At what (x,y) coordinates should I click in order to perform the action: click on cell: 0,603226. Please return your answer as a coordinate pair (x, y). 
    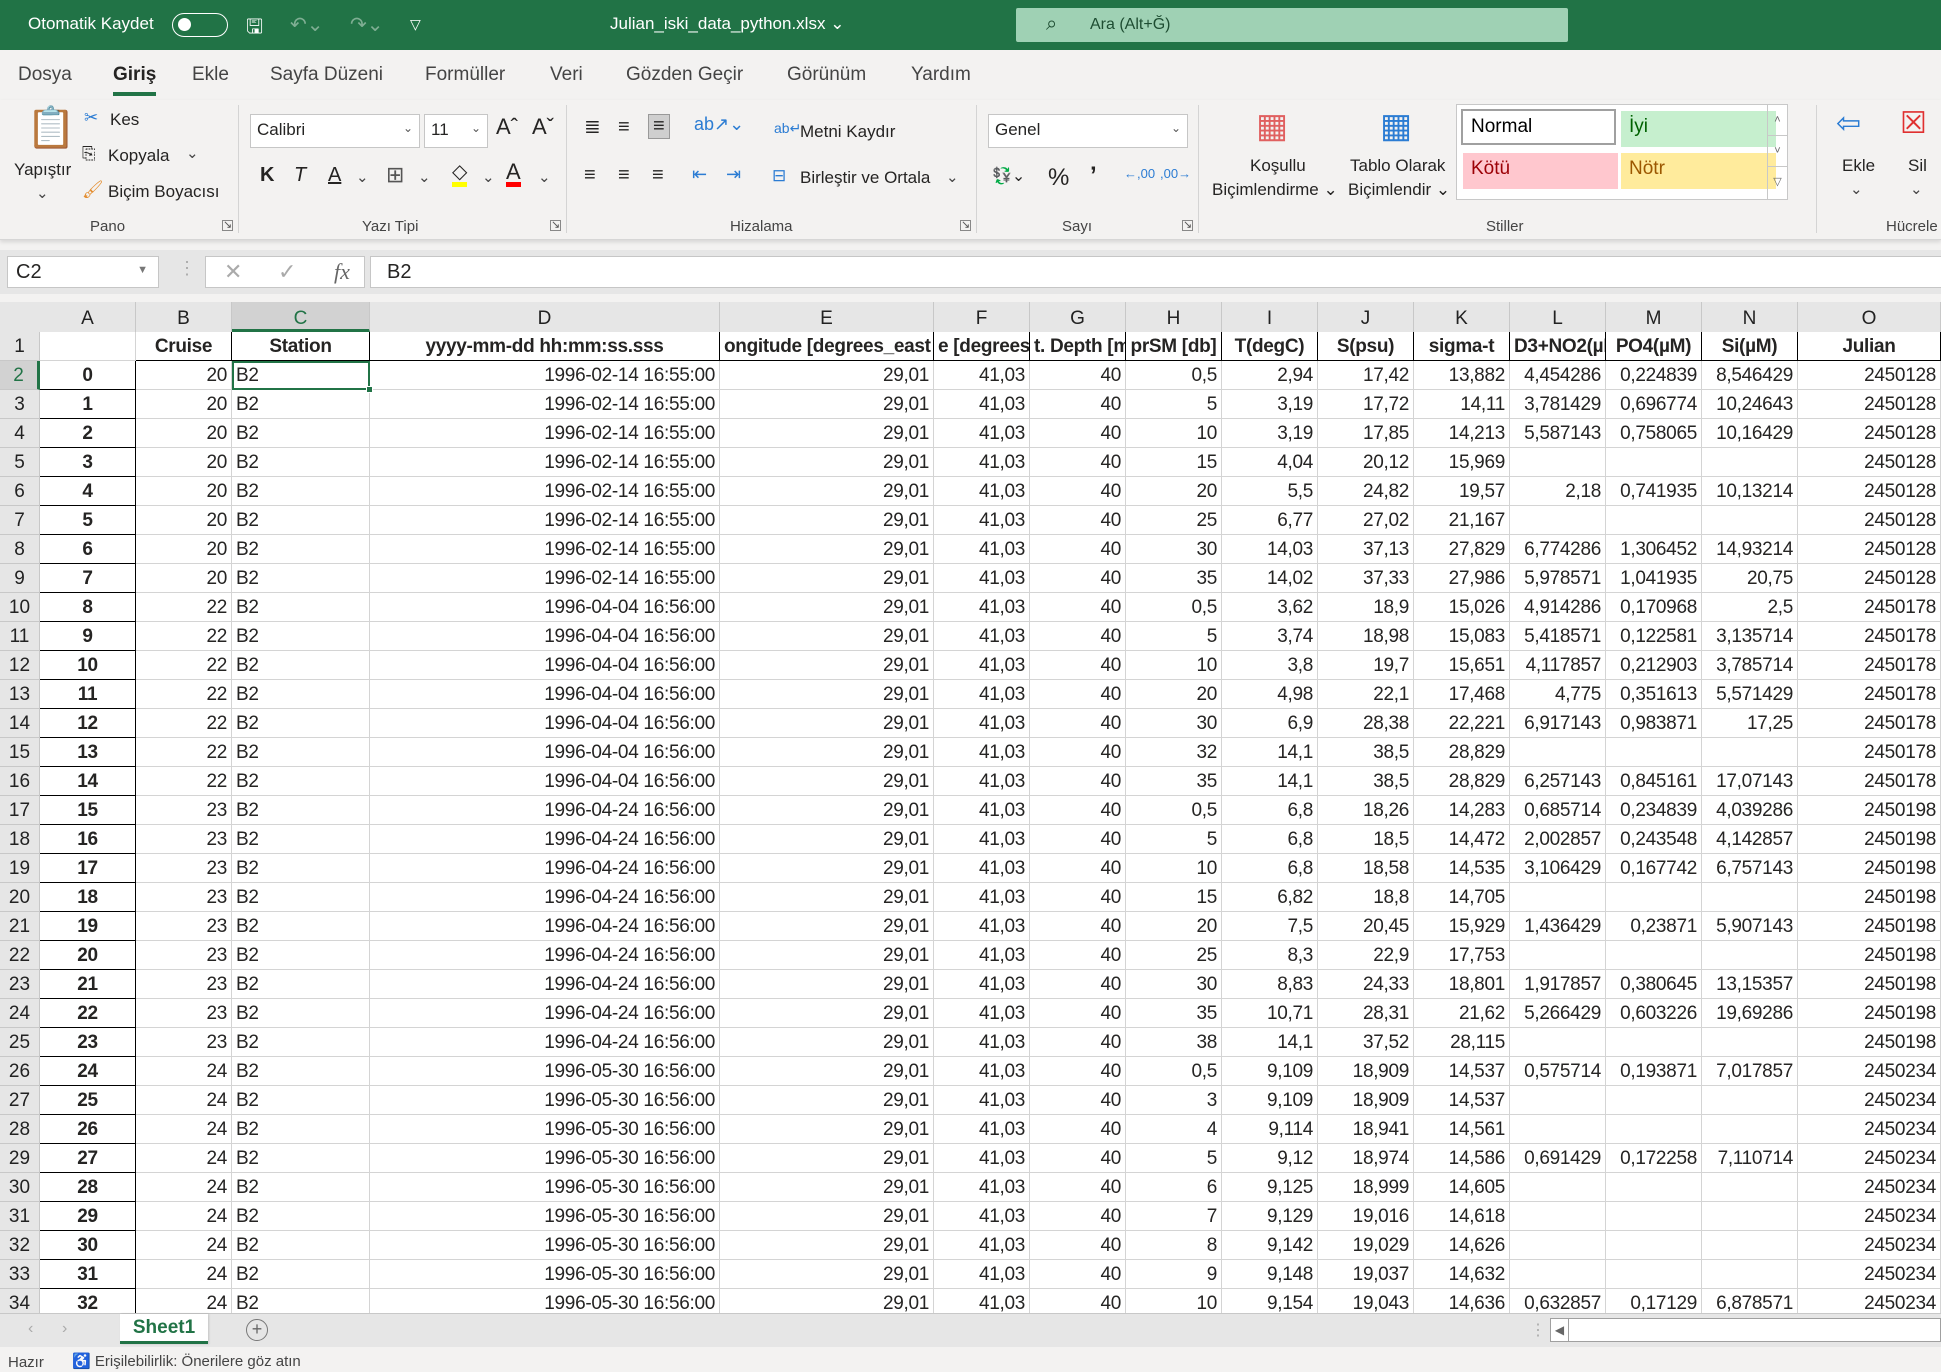
    Looking at the image, I should click on (1654, 1013).